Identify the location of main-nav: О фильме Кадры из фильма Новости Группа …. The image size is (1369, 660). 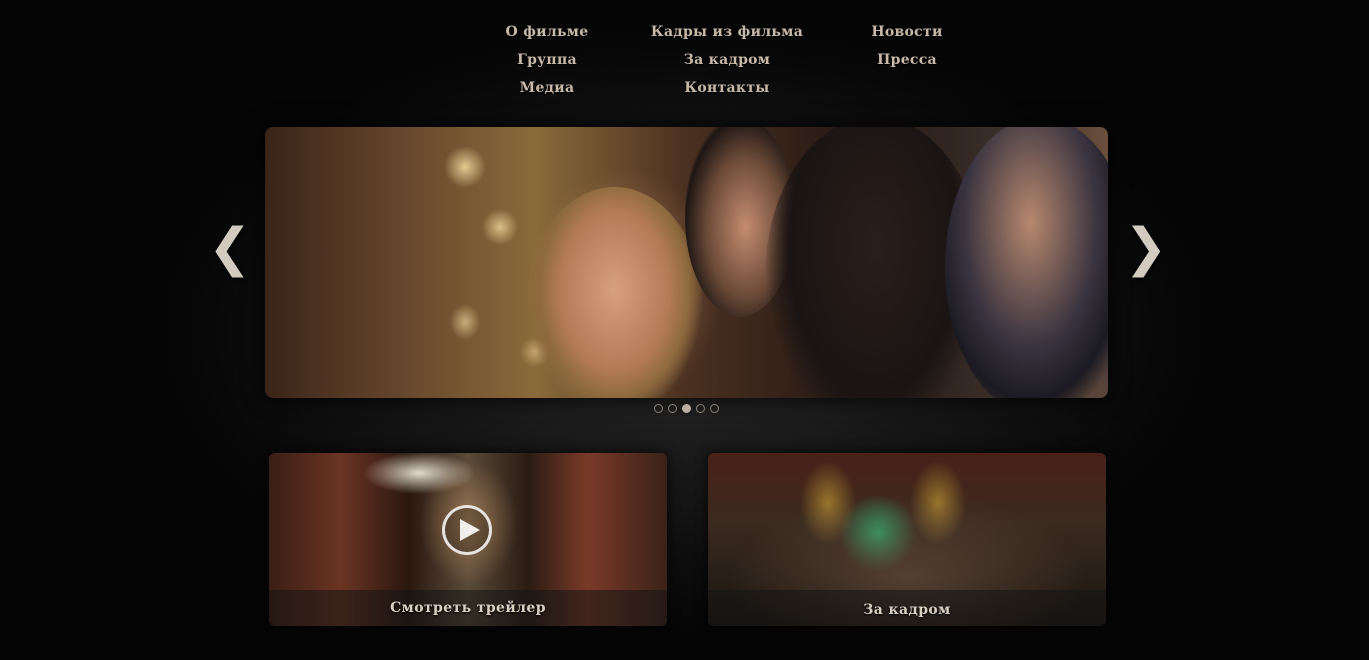
(720, 65).